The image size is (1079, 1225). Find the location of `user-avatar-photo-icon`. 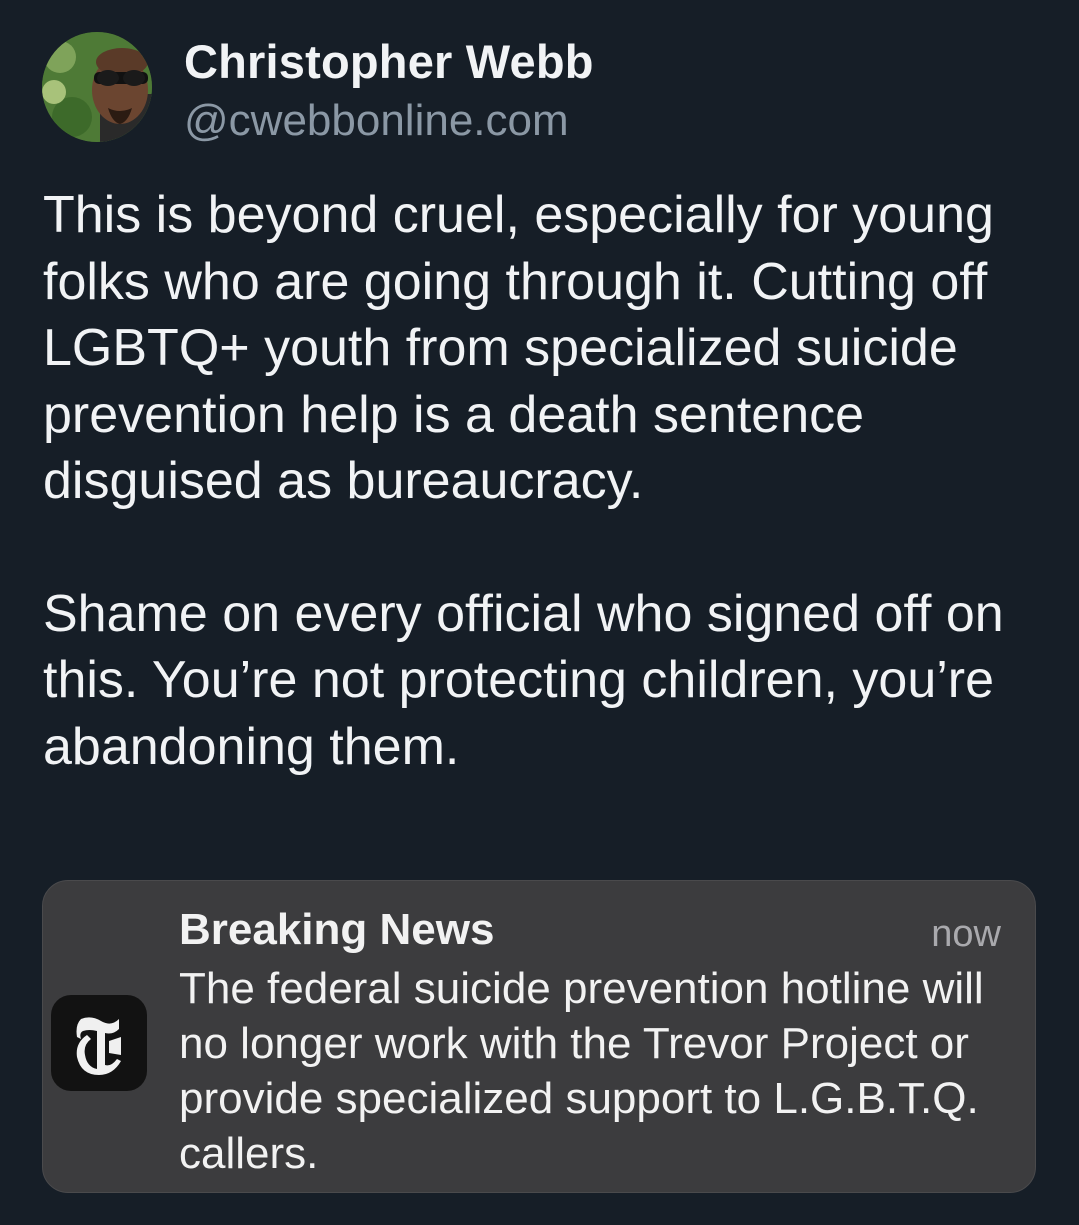

user-avatar-photo-icon is located at coordinates (97, 87).